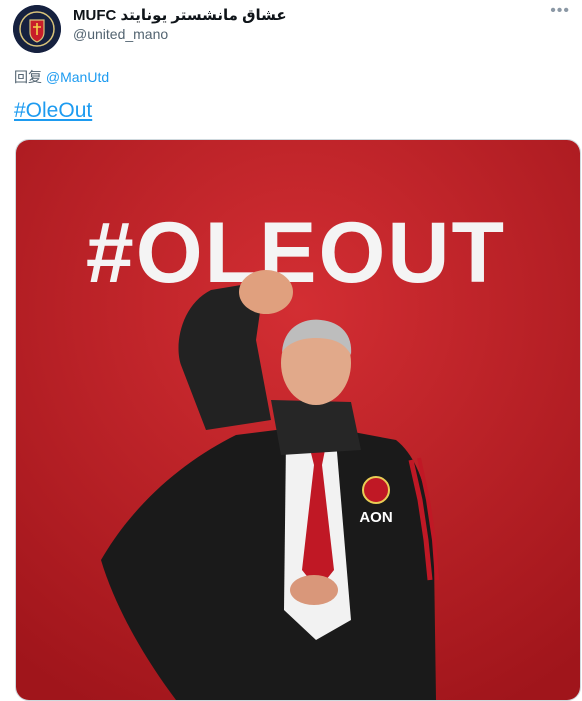  I want to click on reply-context: 回复 @ManUtd, so click(61, 77).